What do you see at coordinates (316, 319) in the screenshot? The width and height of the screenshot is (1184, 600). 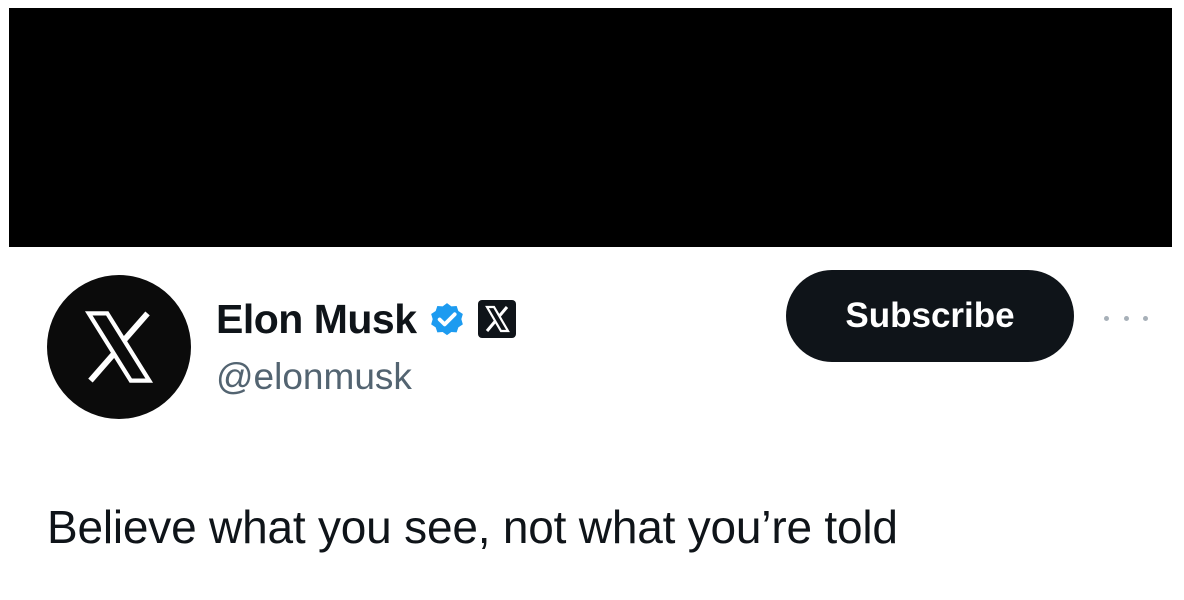 I see `display-name: Elon Musk` at bounding box center [316, 319].